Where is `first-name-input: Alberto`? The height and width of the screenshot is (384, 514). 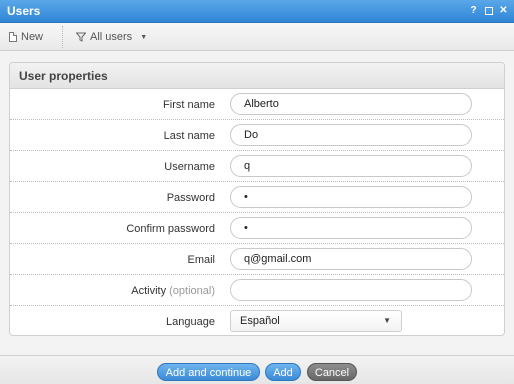 first-name-input: Alberto is located at coordinates (351, 104).